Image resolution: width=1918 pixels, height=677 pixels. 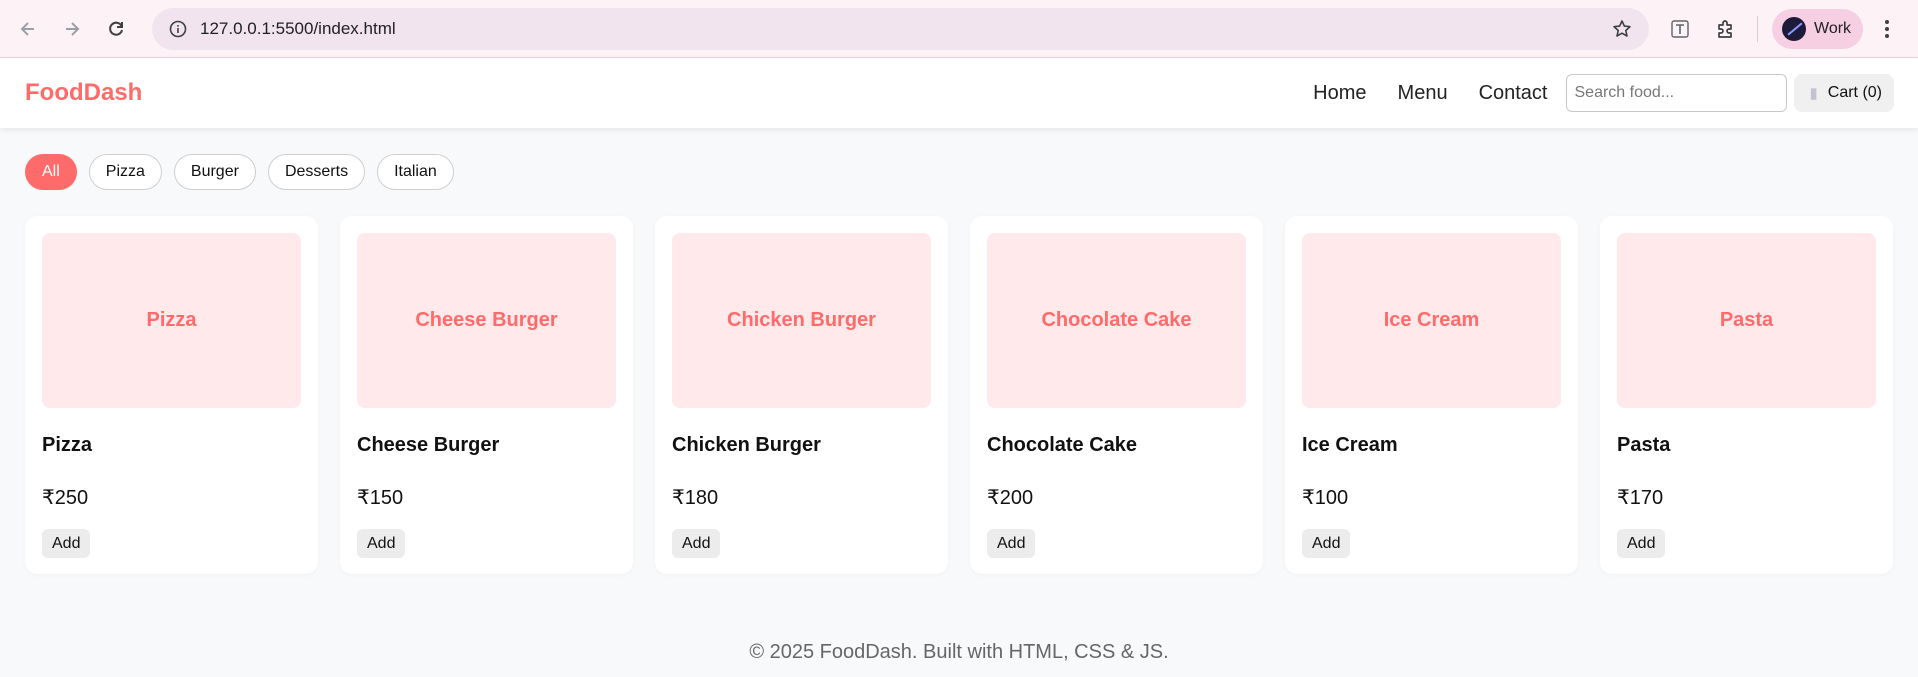 What do you see at coordinates (959, 93) in the screenshot?
I see `site-header: FoodDash Home Menu Contact ▮ Cart (0)` at bounding box center [959, 93].